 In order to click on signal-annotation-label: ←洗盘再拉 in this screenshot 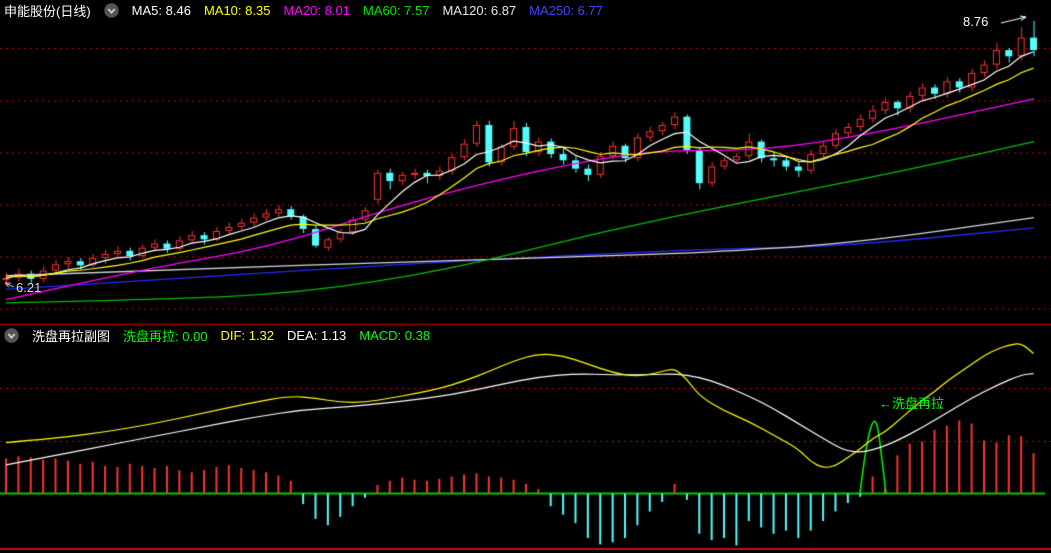, I will do `click(912, 403)`.